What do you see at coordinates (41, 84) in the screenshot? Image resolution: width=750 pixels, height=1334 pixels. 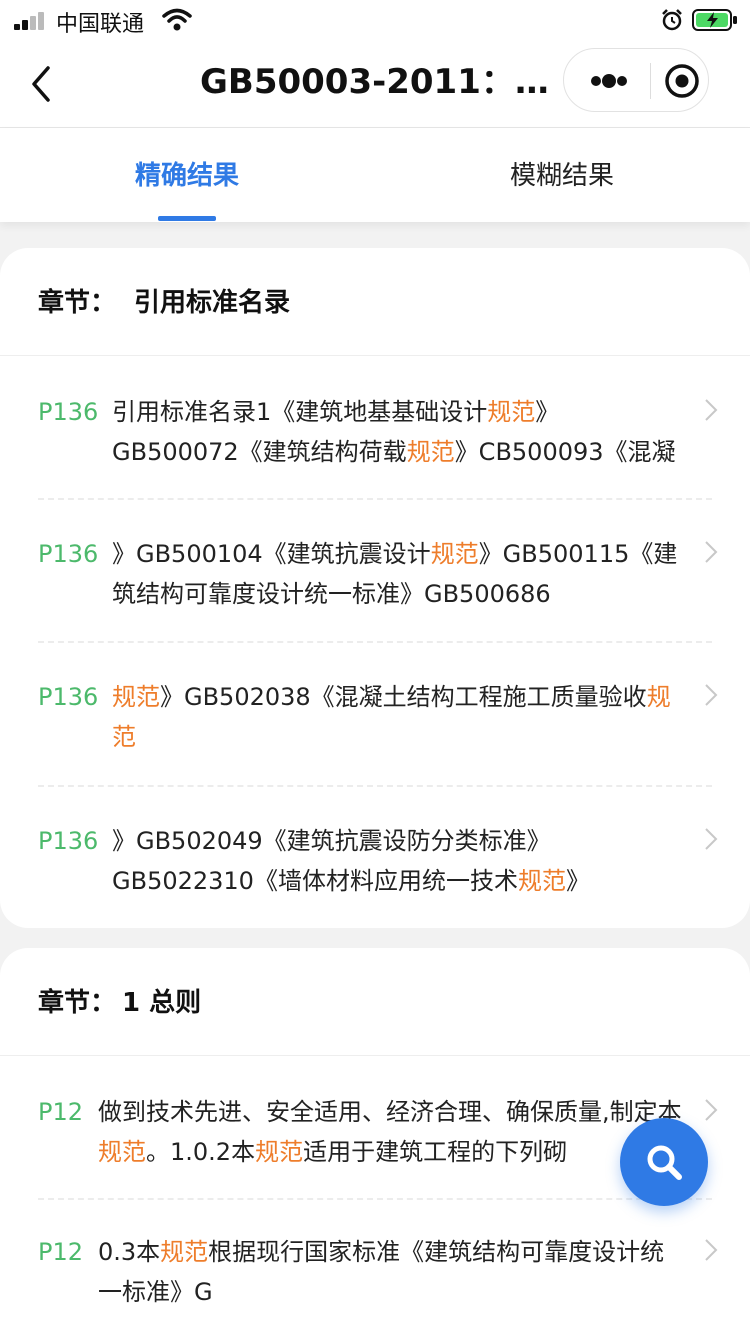 I see `back-icon` at bounding box center [41, 84].